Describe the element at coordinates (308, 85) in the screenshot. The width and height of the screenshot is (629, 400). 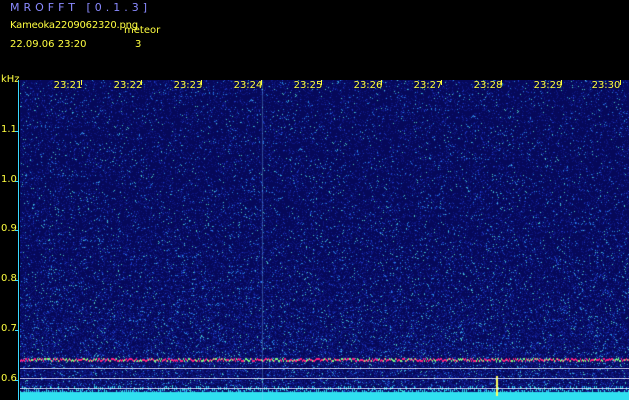
I see `x-tick-label: 23:25` at that location.